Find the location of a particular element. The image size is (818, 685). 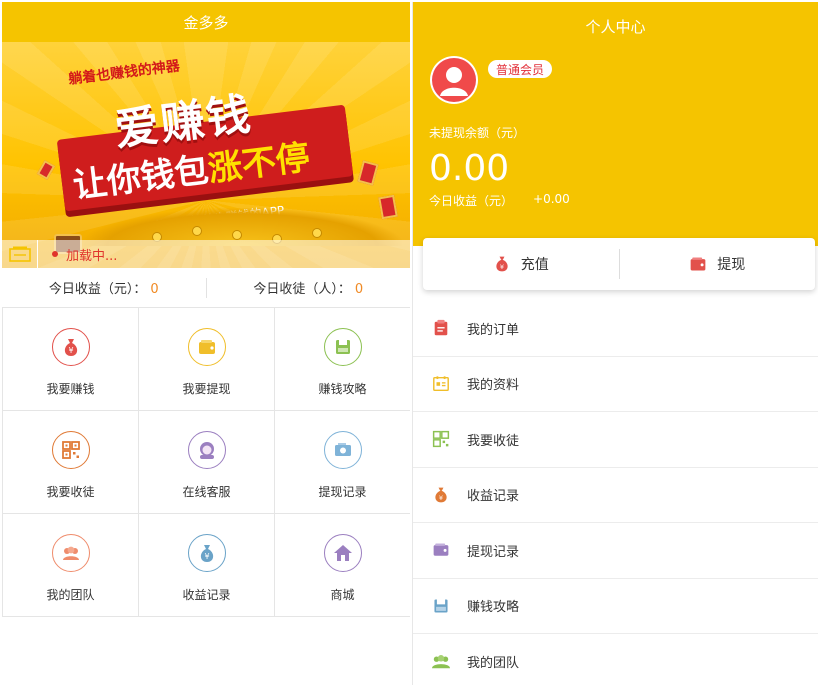

grid-item-earn-money: ¥ 我要赚钱 is located at coordinates (71, 359).